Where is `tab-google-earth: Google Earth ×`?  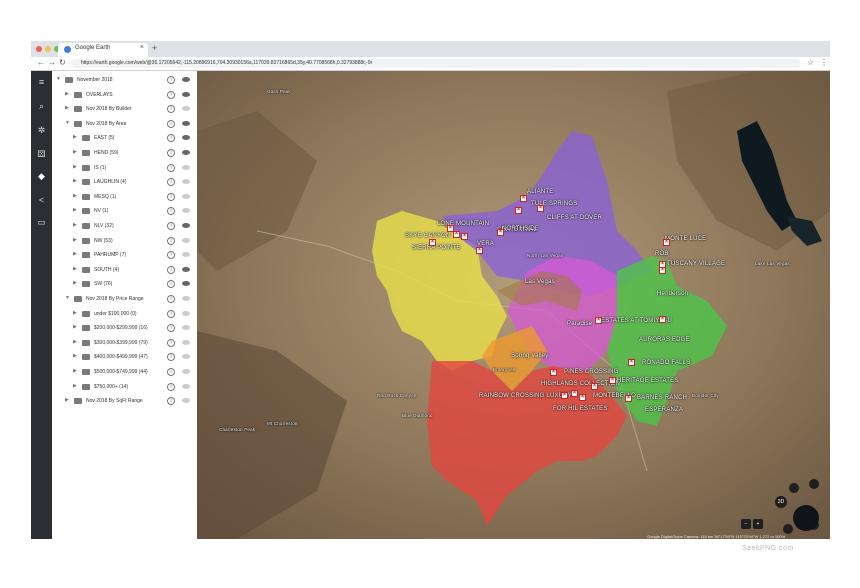
tab-google-earth: Google Earth × is located at coordinates (103, 50).